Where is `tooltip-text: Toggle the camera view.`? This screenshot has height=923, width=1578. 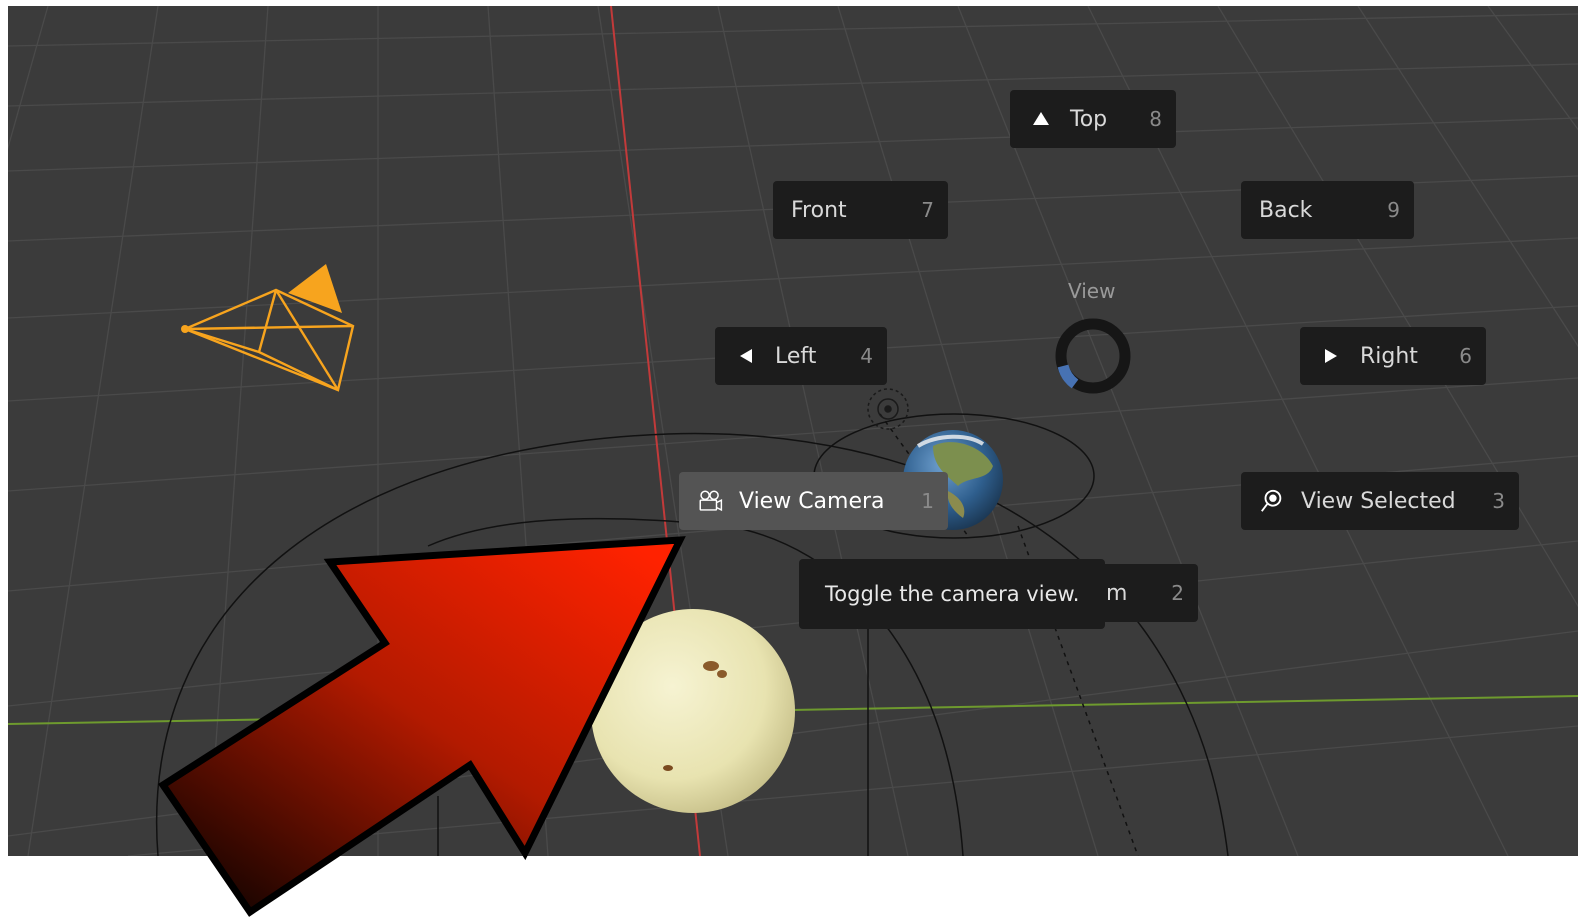
tooltip-text: Toggle the camera view. is located at coordinates (952, 594).